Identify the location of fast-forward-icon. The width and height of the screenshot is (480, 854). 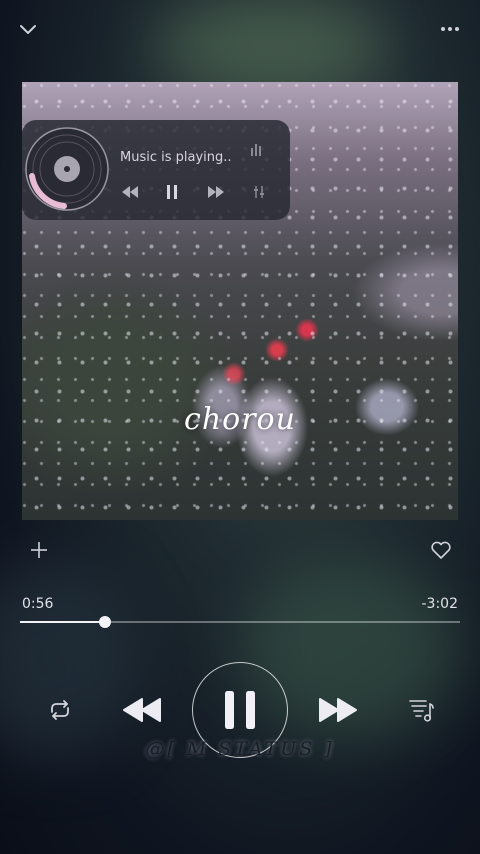
(338, 710).